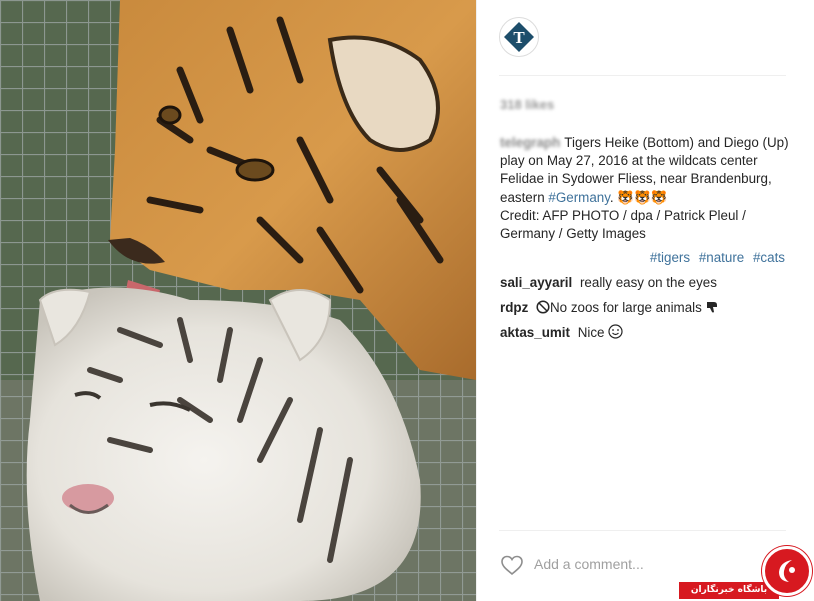  Describe the element at coordinates (642, 530) in the screenshot. I see `footer-divider` at that location.